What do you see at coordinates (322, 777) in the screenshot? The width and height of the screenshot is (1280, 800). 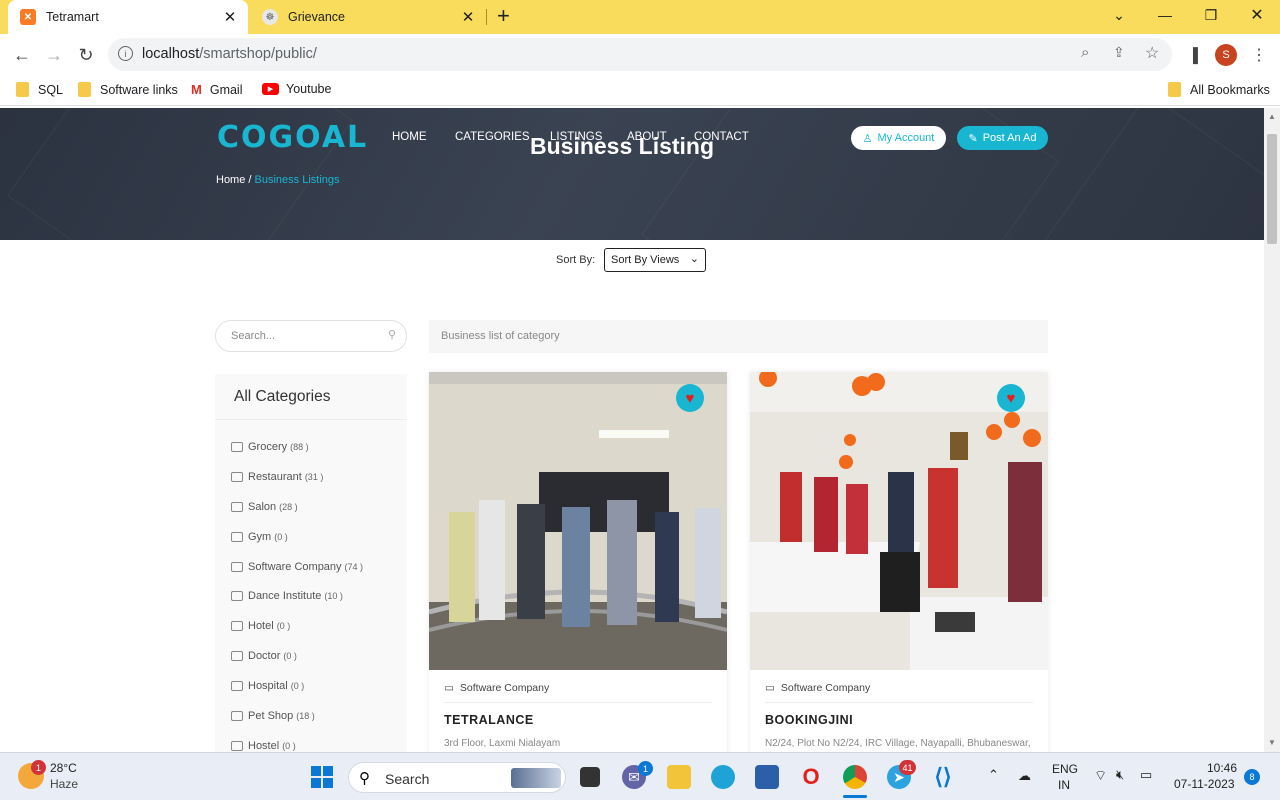 I see `windows-start-icon` at bounding box center [322, 777].